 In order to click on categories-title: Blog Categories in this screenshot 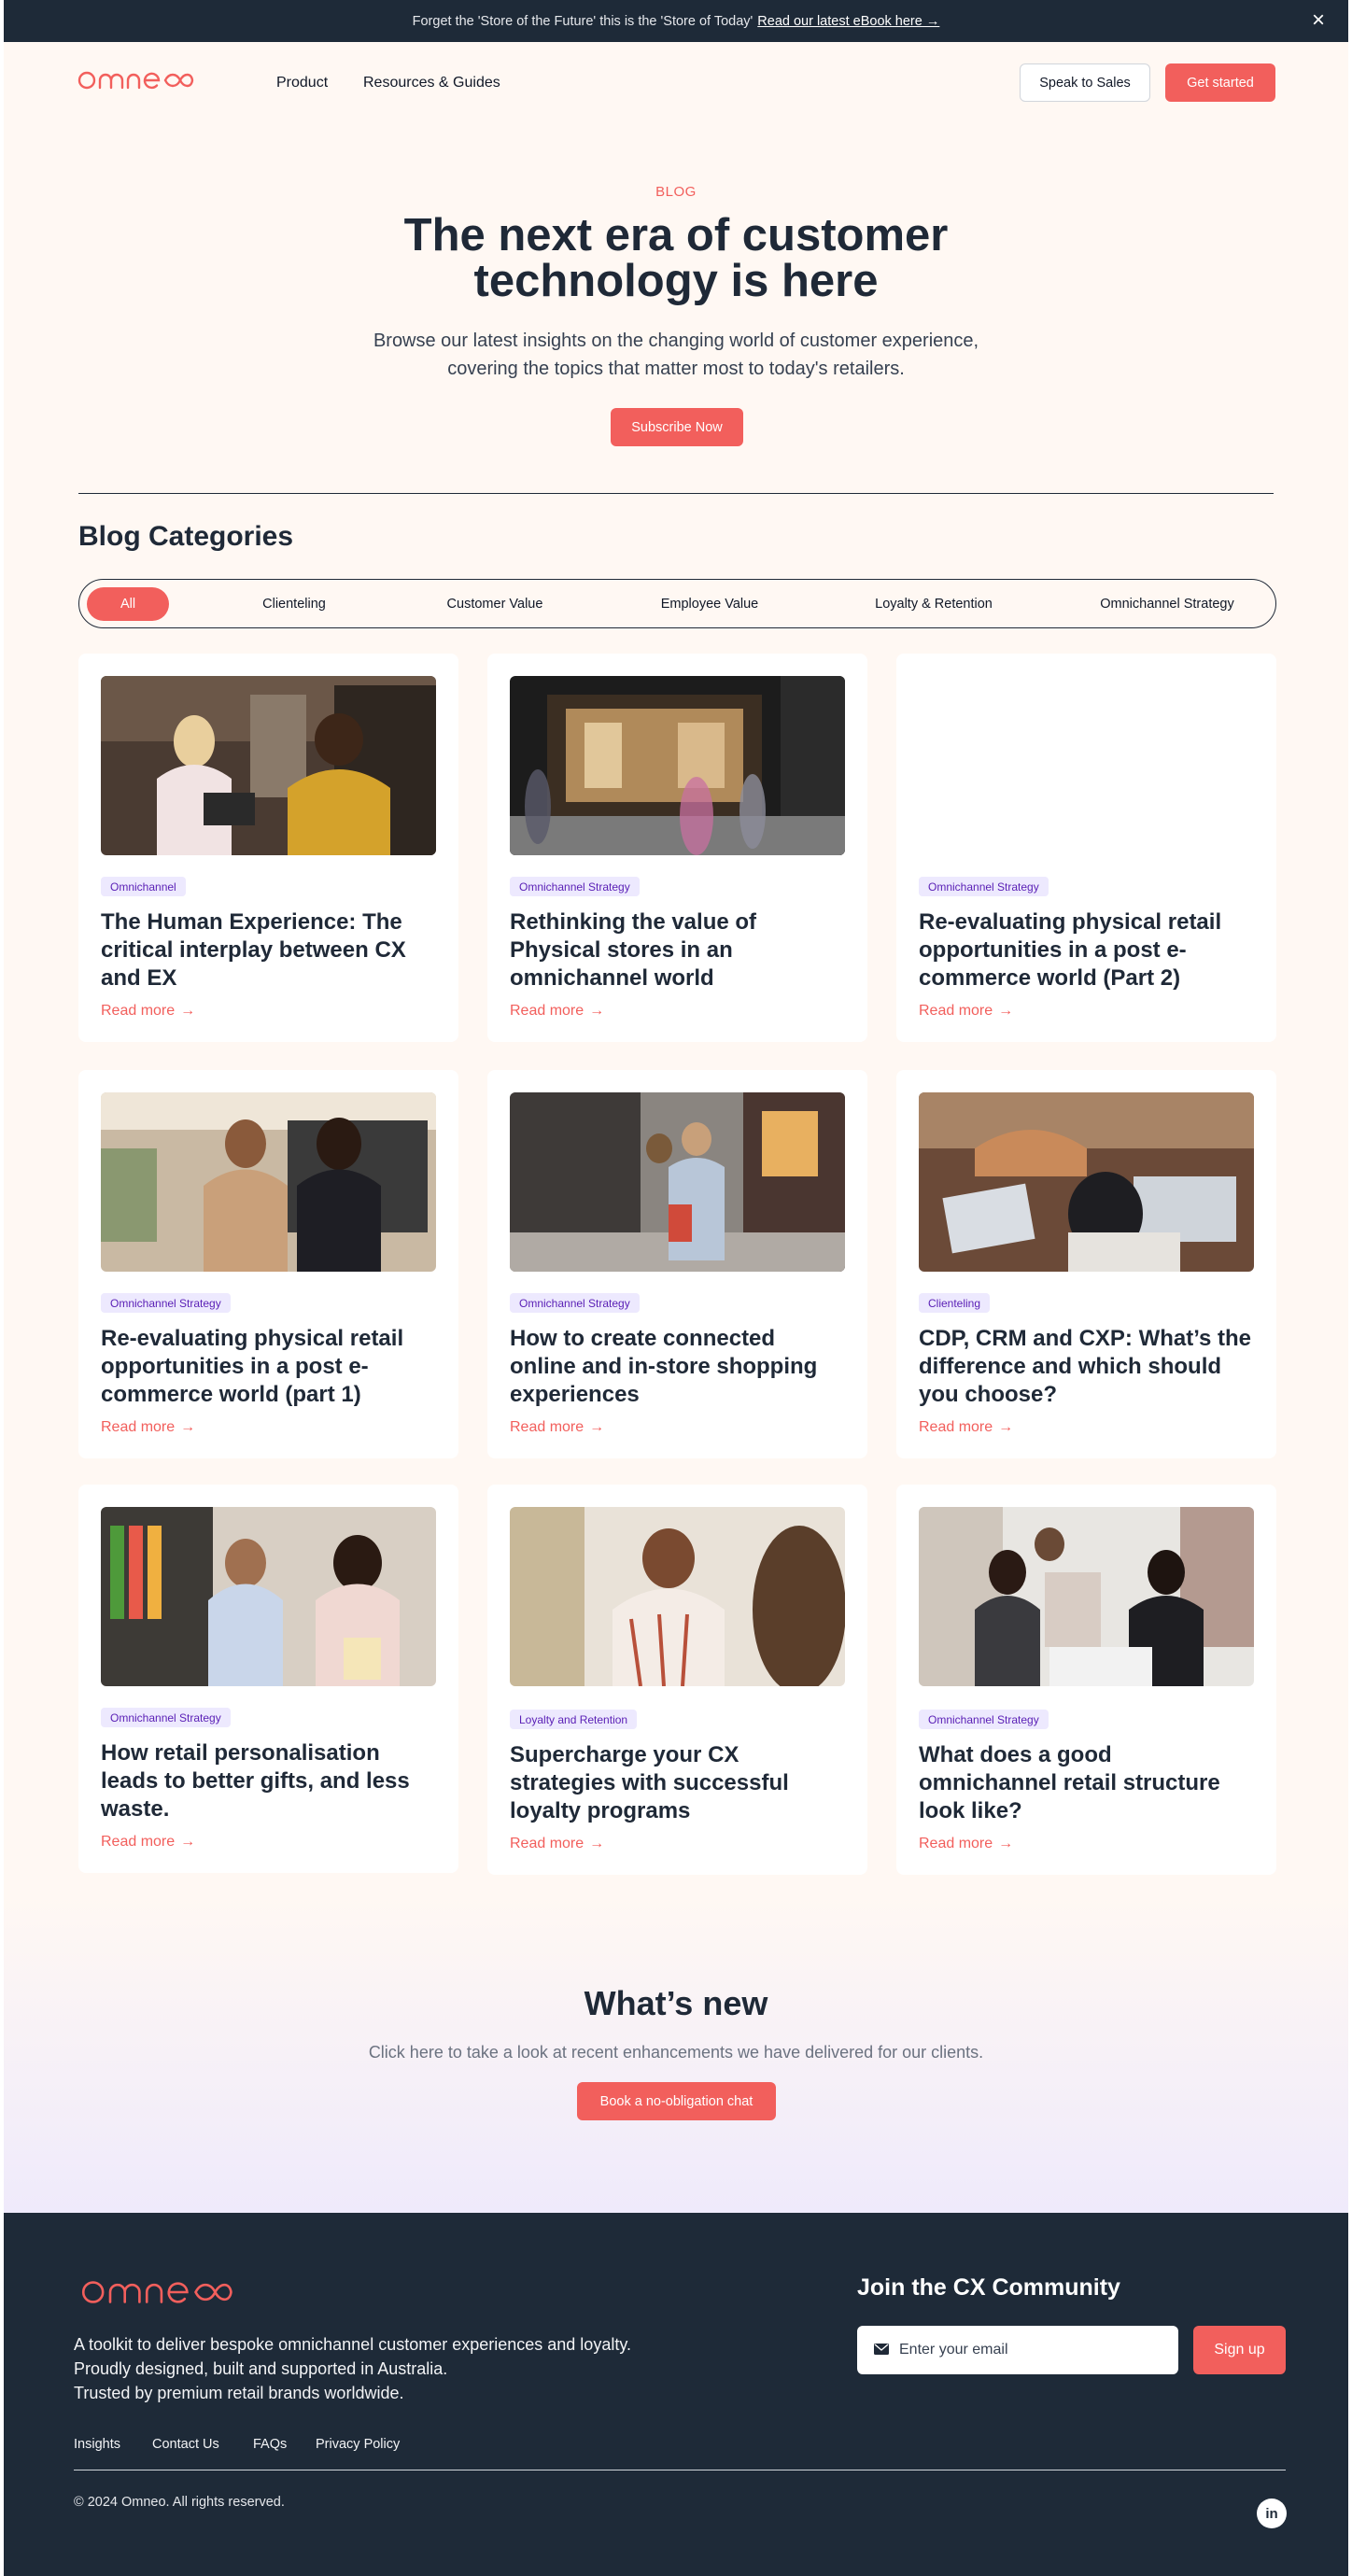, I will do `click(186, 536)`.